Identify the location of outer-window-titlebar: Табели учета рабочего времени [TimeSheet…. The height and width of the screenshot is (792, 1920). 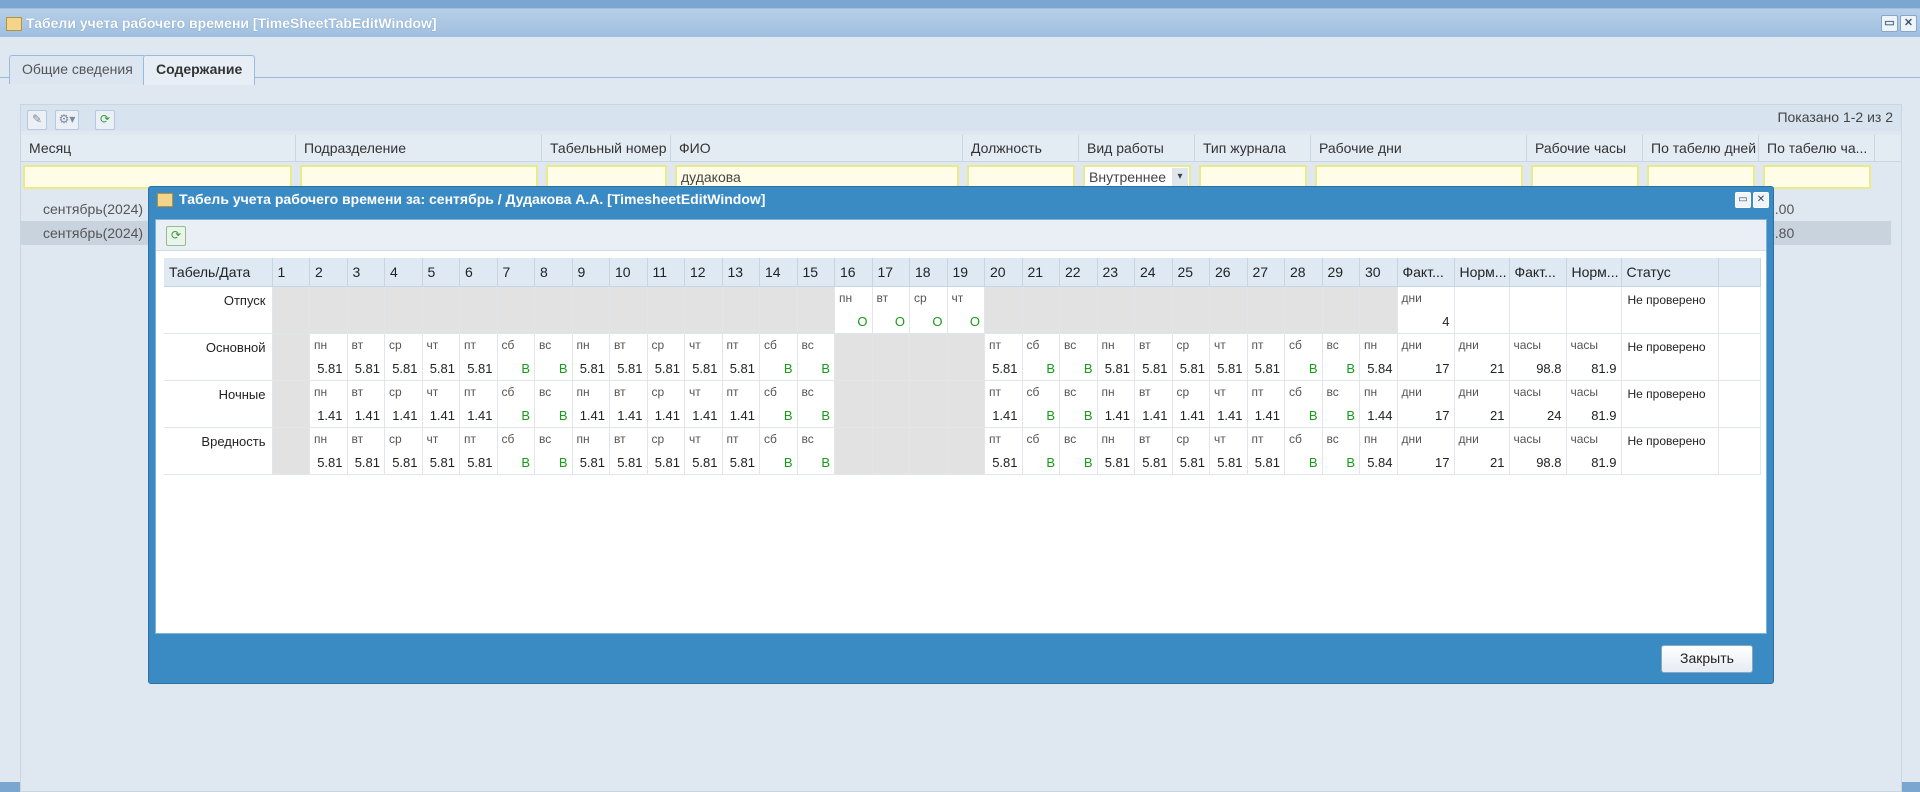
(960, 23).